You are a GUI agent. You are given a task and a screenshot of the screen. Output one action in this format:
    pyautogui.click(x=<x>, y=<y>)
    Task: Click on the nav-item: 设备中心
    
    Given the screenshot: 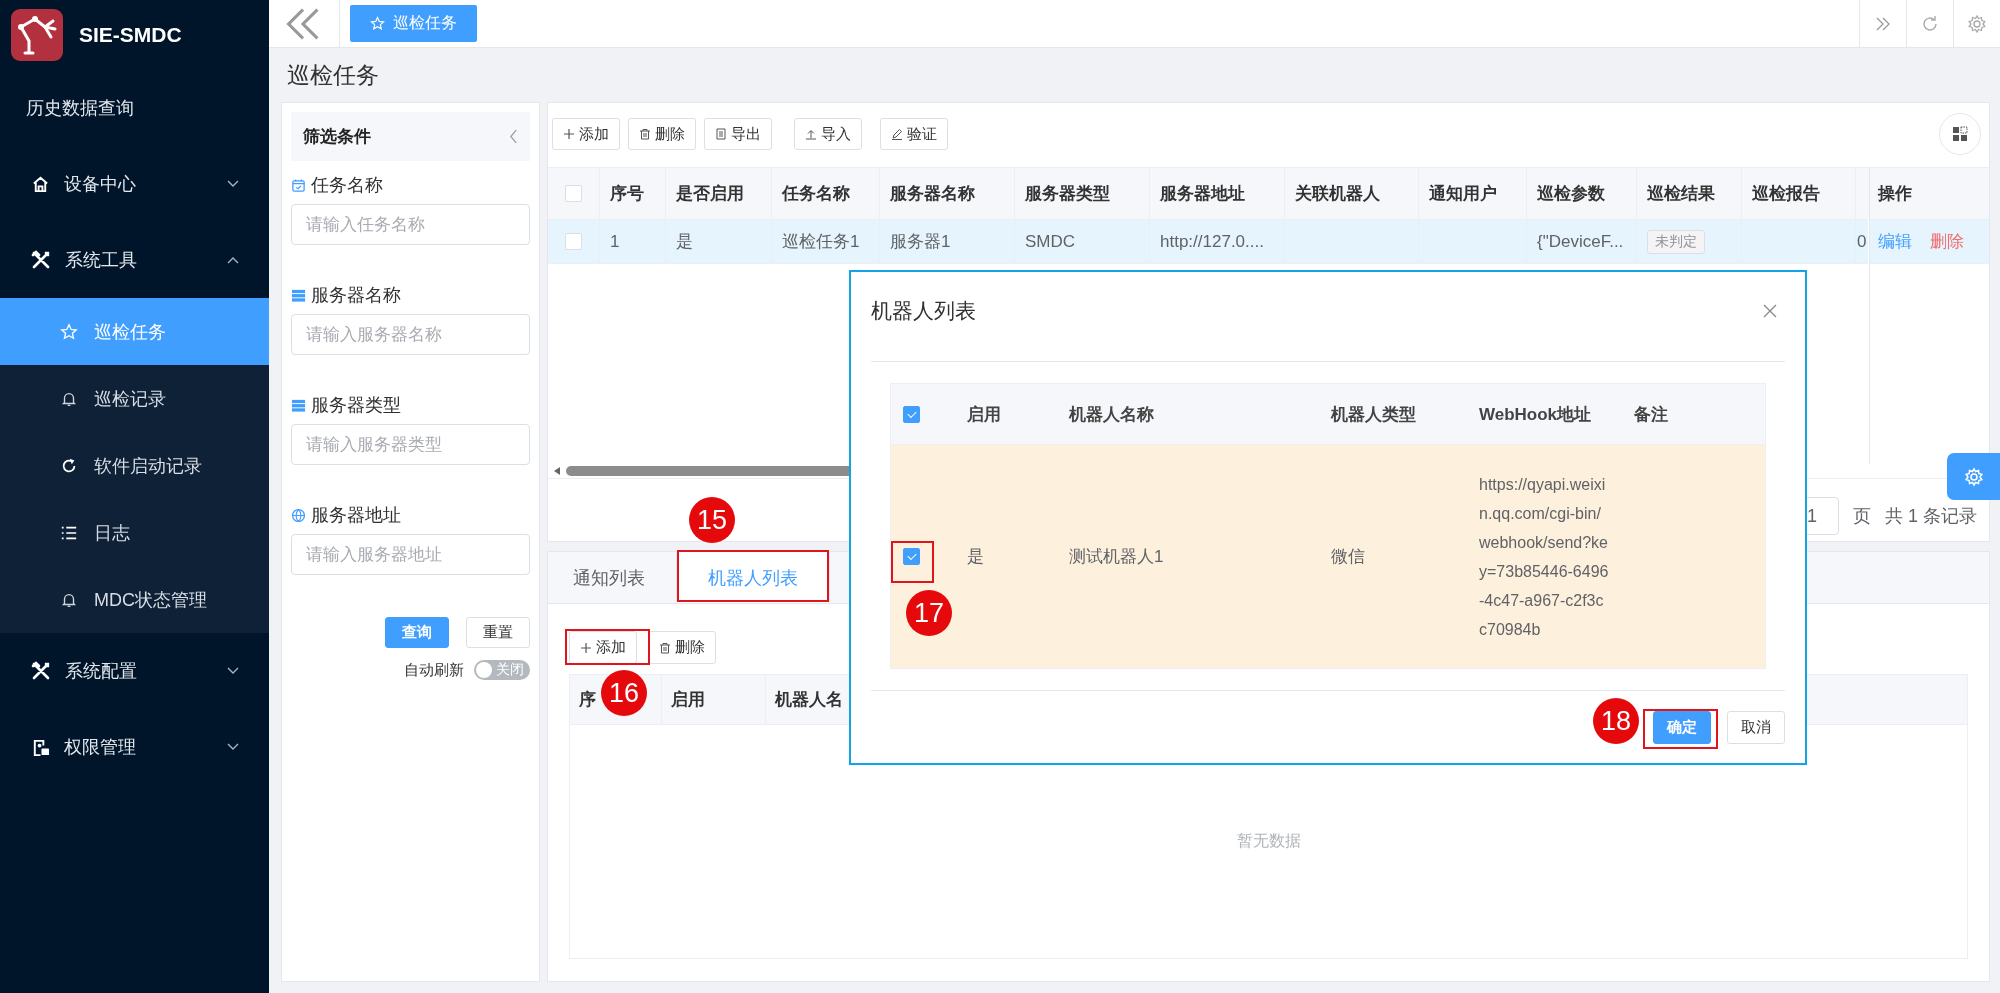 What is the action you would take?
    pyautogui.click(x=134, y=184)
    